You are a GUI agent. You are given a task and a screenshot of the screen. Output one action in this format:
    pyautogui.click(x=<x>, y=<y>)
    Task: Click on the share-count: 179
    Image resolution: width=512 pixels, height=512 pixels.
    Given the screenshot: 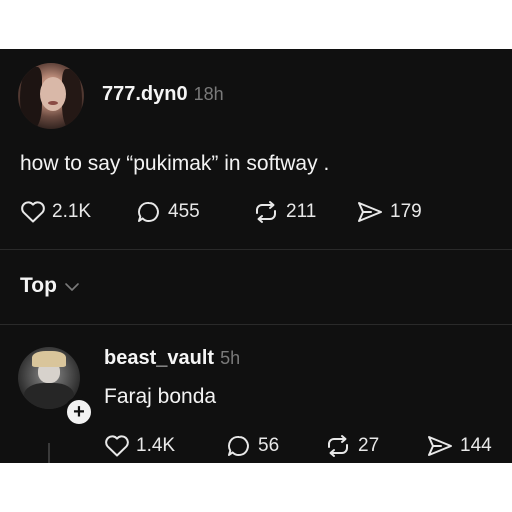 What is the action you would take?
    pyautogui.click(x=406, y=211)
    